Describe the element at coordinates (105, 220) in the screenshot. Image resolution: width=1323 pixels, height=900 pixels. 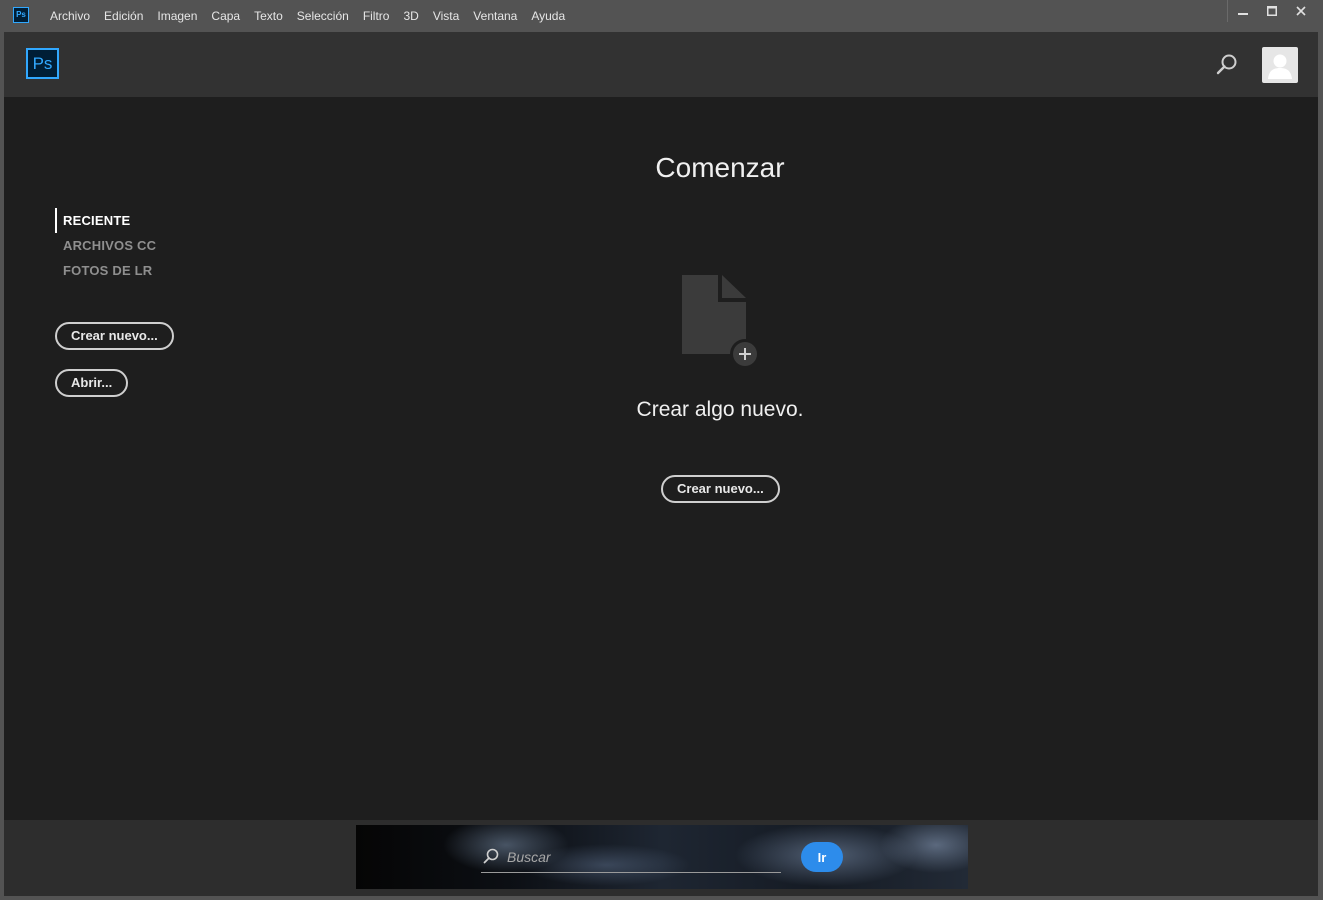
I see `nav-recent: RECIENTE` at that location.